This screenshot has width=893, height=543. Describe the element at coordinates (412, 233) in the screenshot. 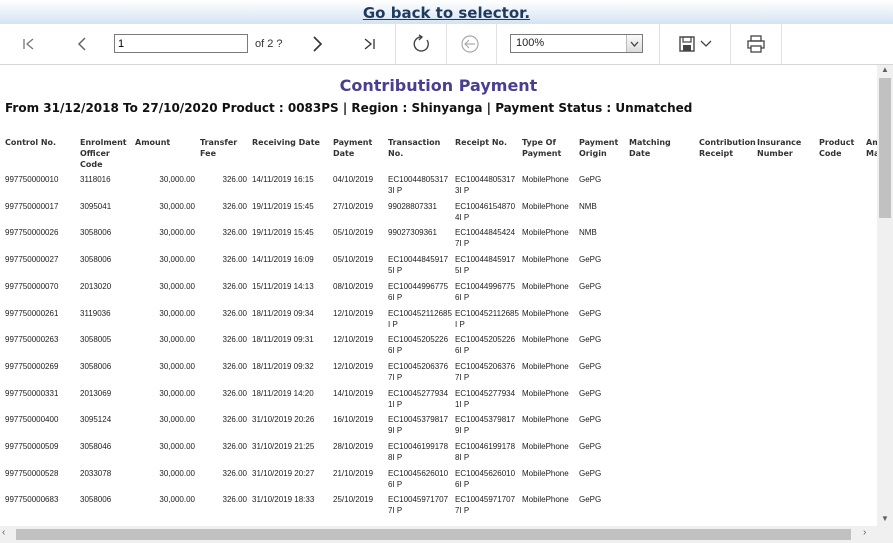

I see `table-cell: 99027309361` at that location.